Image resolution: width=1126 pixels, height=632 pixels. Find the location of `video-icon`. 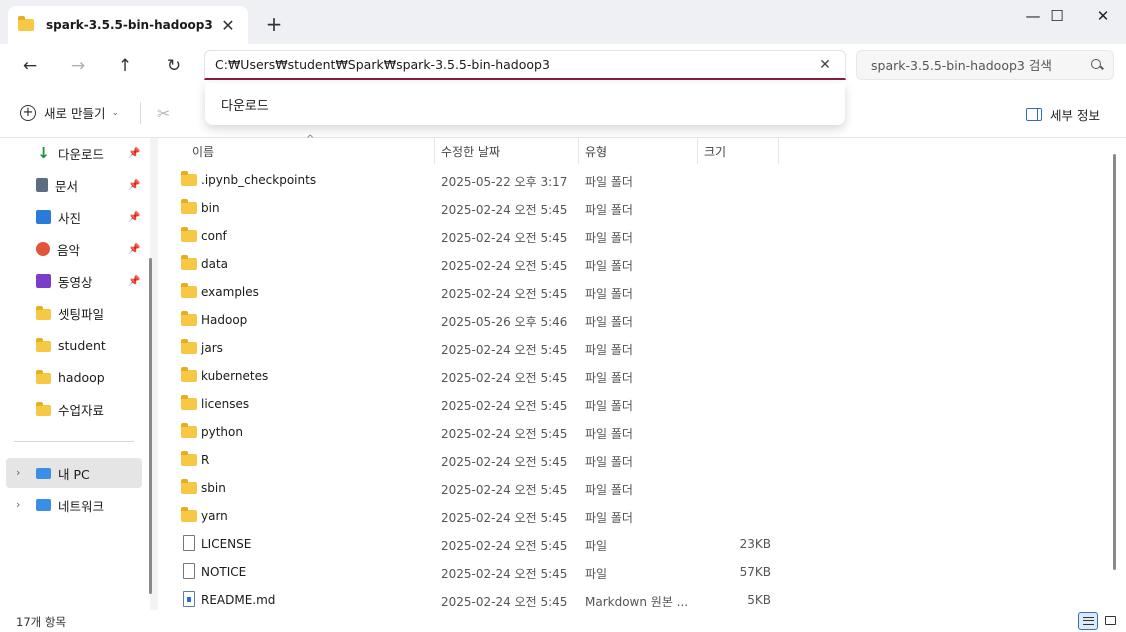

video-icon is located at coordinates (43, 281).